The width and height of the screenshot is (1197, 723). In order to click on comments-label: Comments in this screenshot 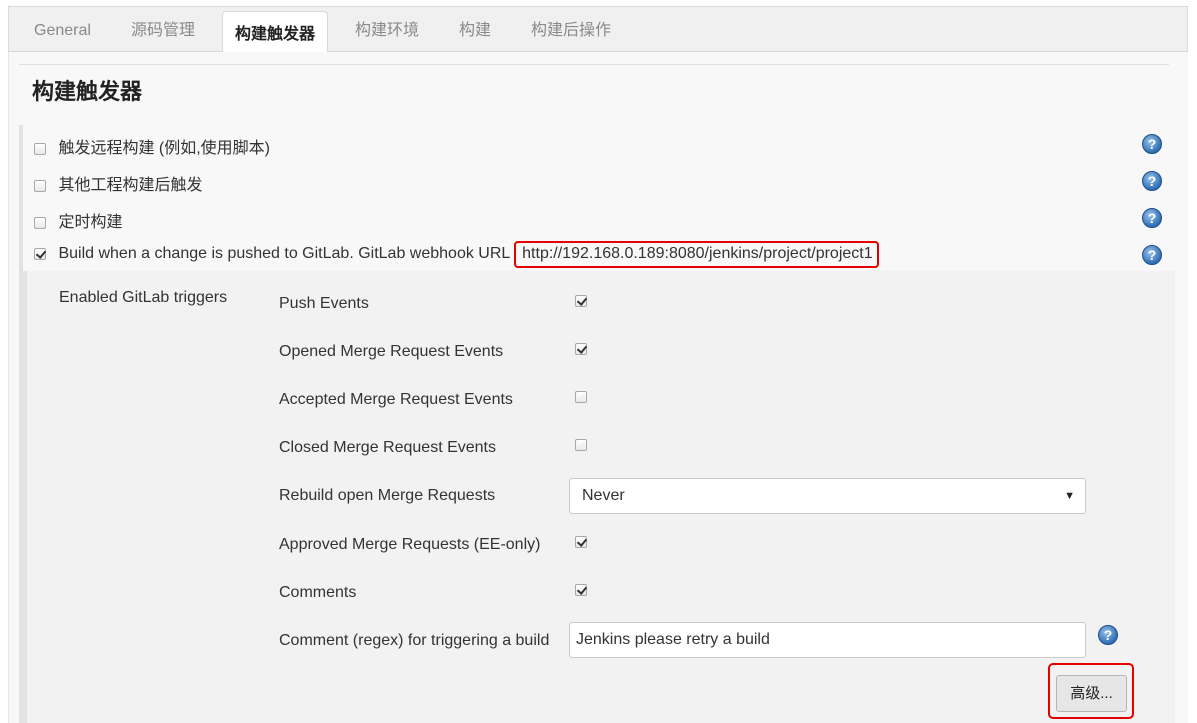, I will do `click(318, 592)`.